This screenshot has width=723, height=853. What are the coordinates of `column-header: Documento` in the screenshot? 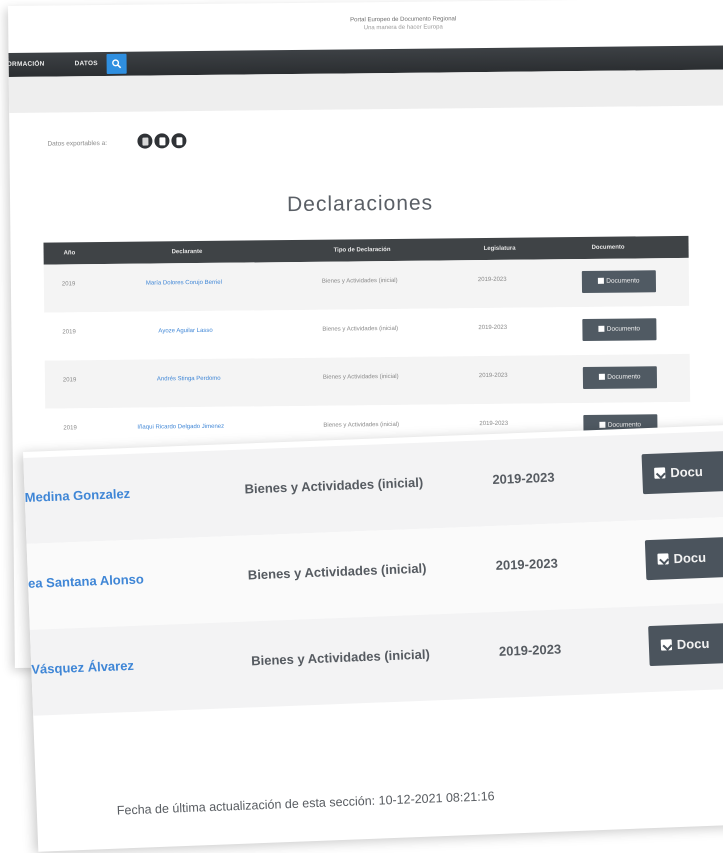 It's located at (608, 247).